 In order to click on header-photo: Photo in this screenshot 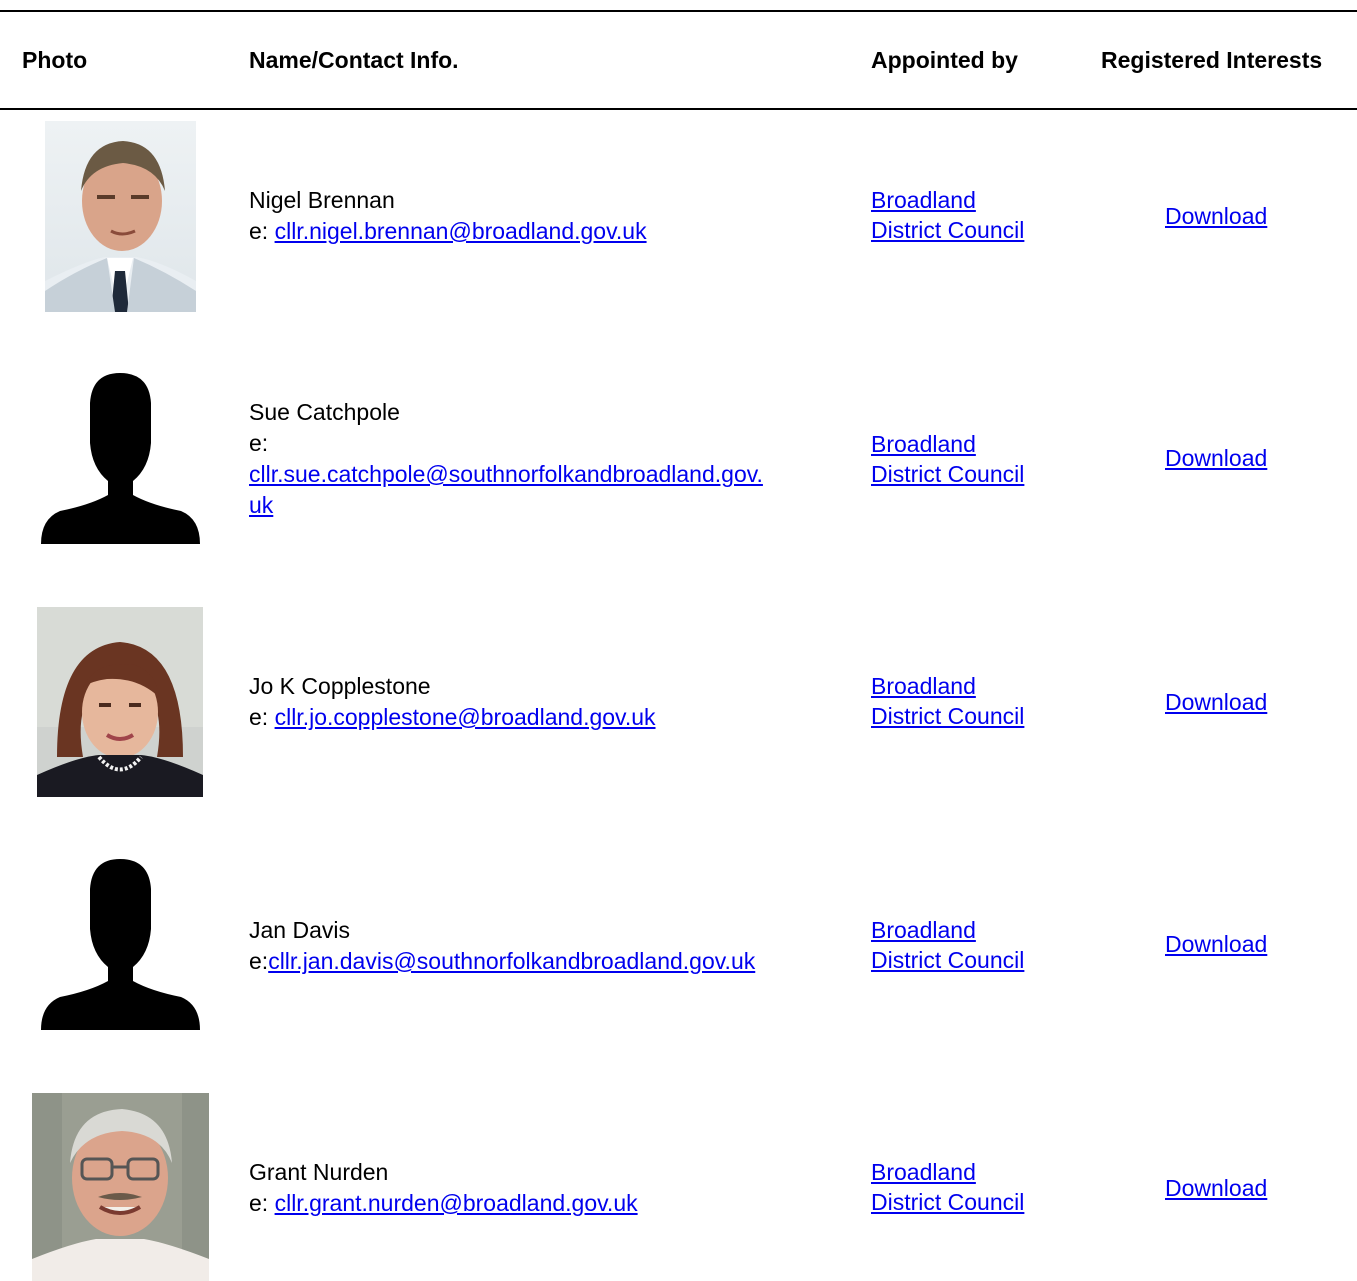, I will do `click(55, 60)`.